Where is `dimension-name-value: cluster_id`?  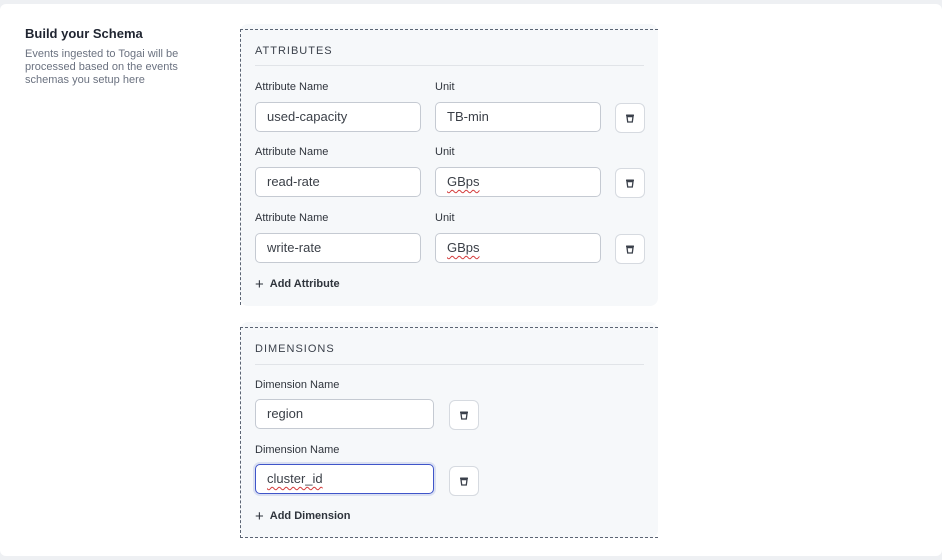
dimension-name-value: cluster_id is located at coordinates (295, 478).